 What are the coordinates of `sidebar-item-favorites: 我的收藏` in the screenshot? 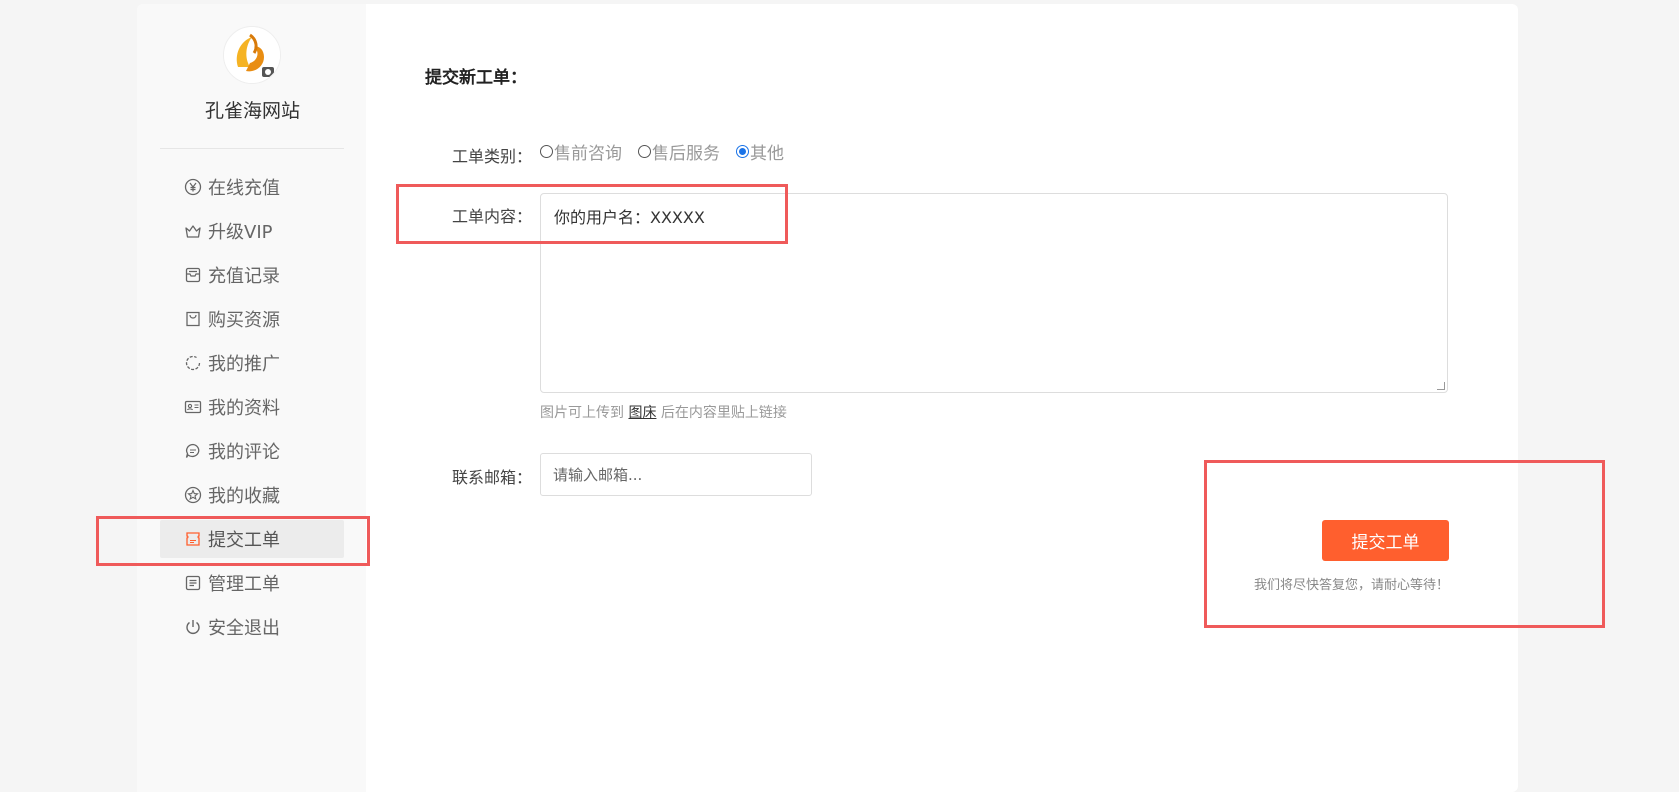 It's located at (252, 495).